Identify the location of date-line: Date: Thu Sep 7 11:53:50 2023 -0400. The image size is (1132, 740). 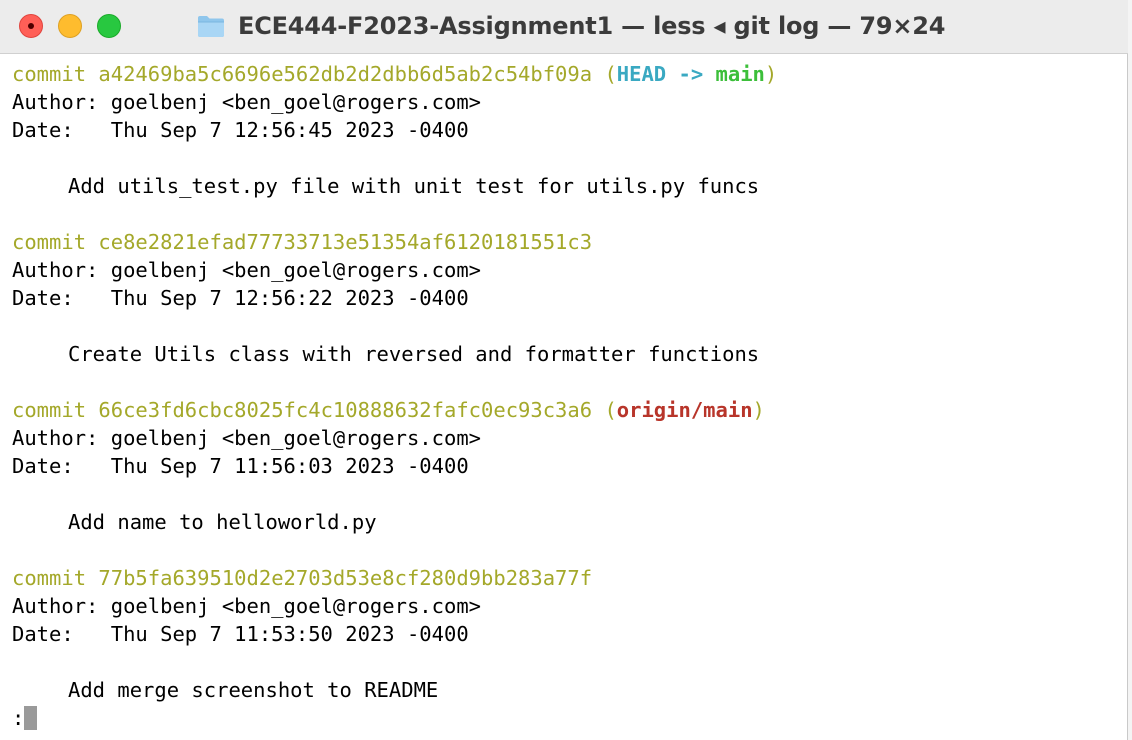
(240, 634).